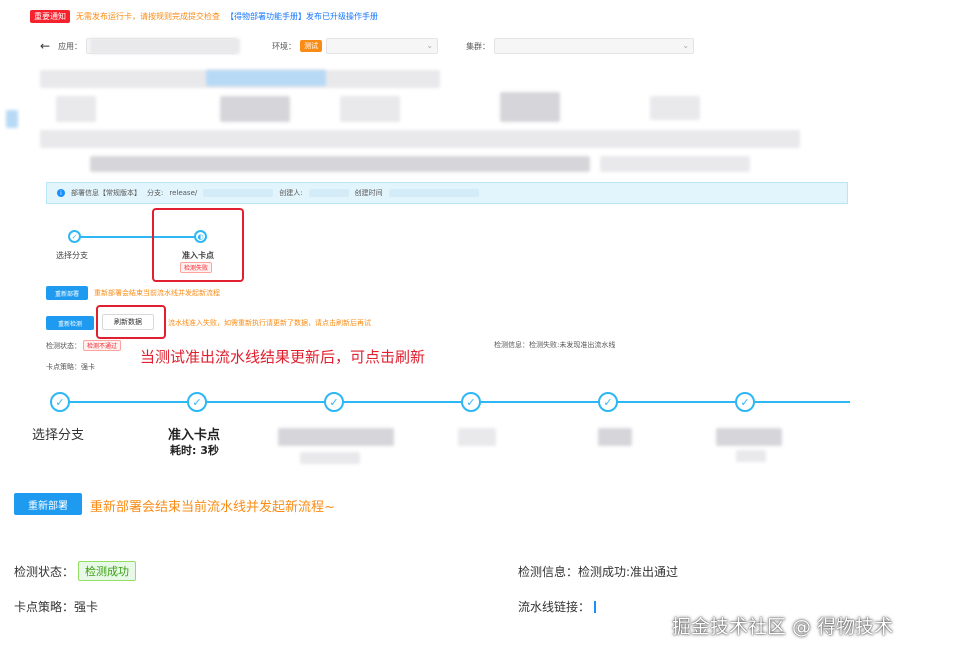 This screenshot has height=658, width=978. What do you see at coordinates (63, 346) in the screenshot?
I see `small-status-label: 检测状态：` at bounding box center [63, 346].